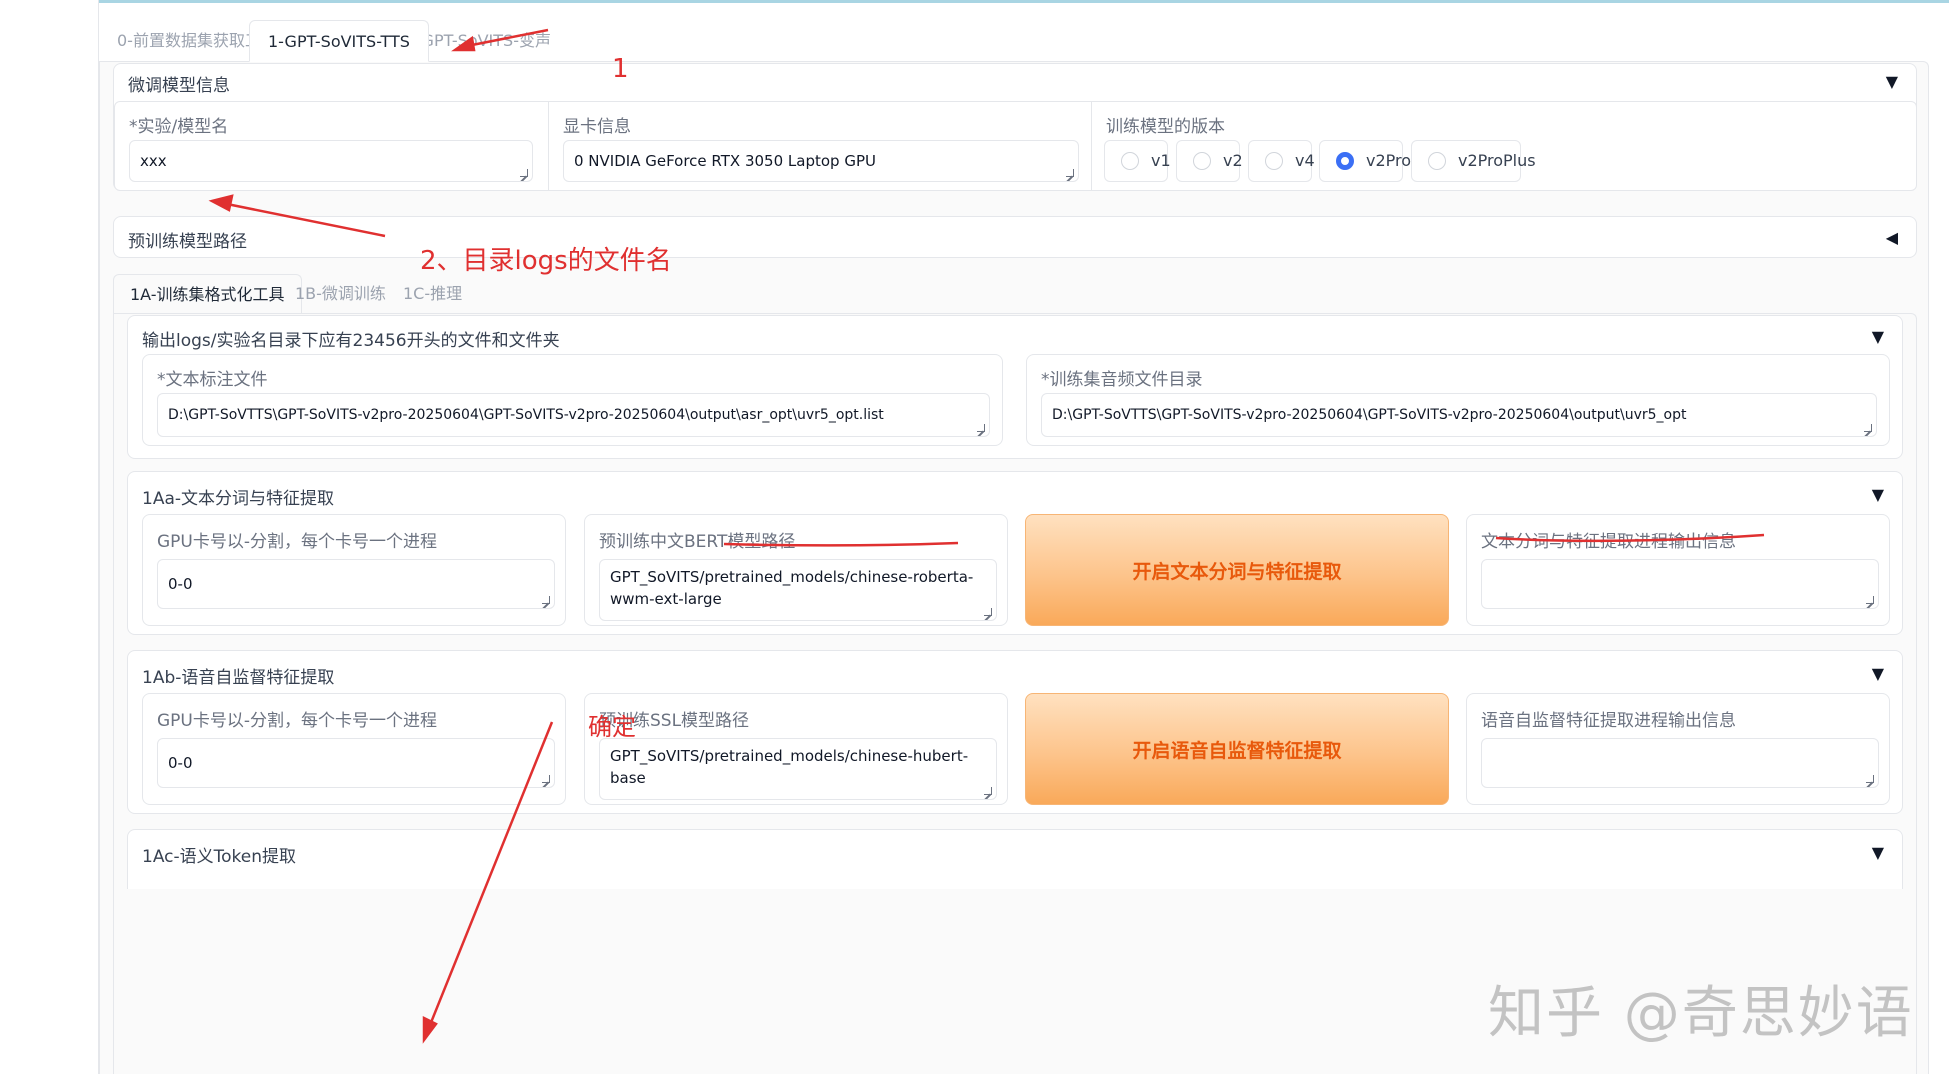  I want to click on finetune-info-title: 微调模型信息, so click(179, 83).